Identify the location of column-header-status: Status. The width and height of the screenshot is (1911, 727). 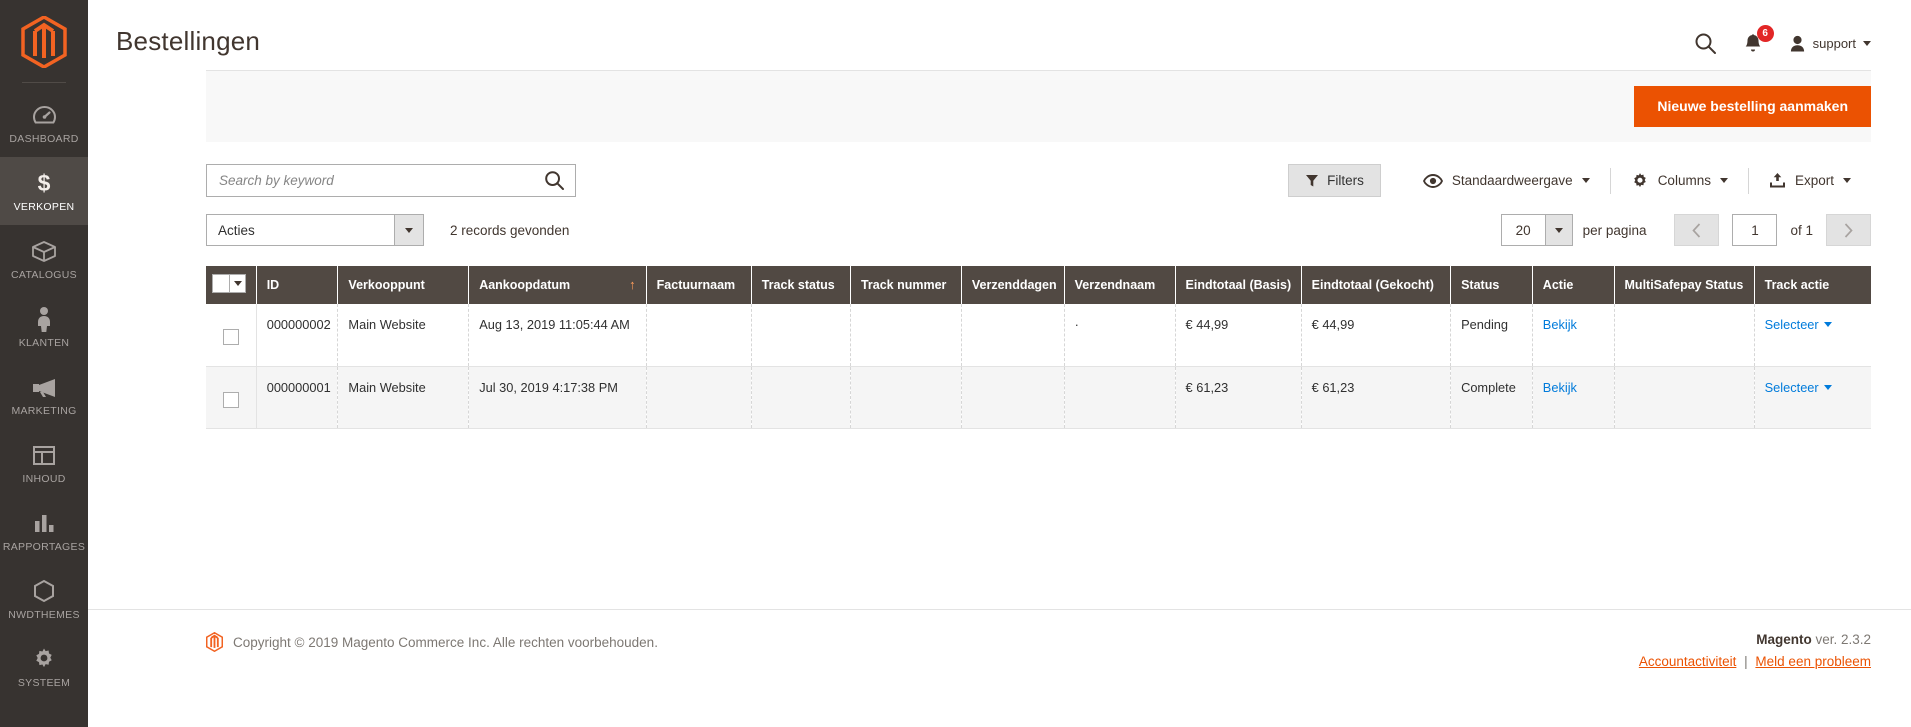
(1491, 285).